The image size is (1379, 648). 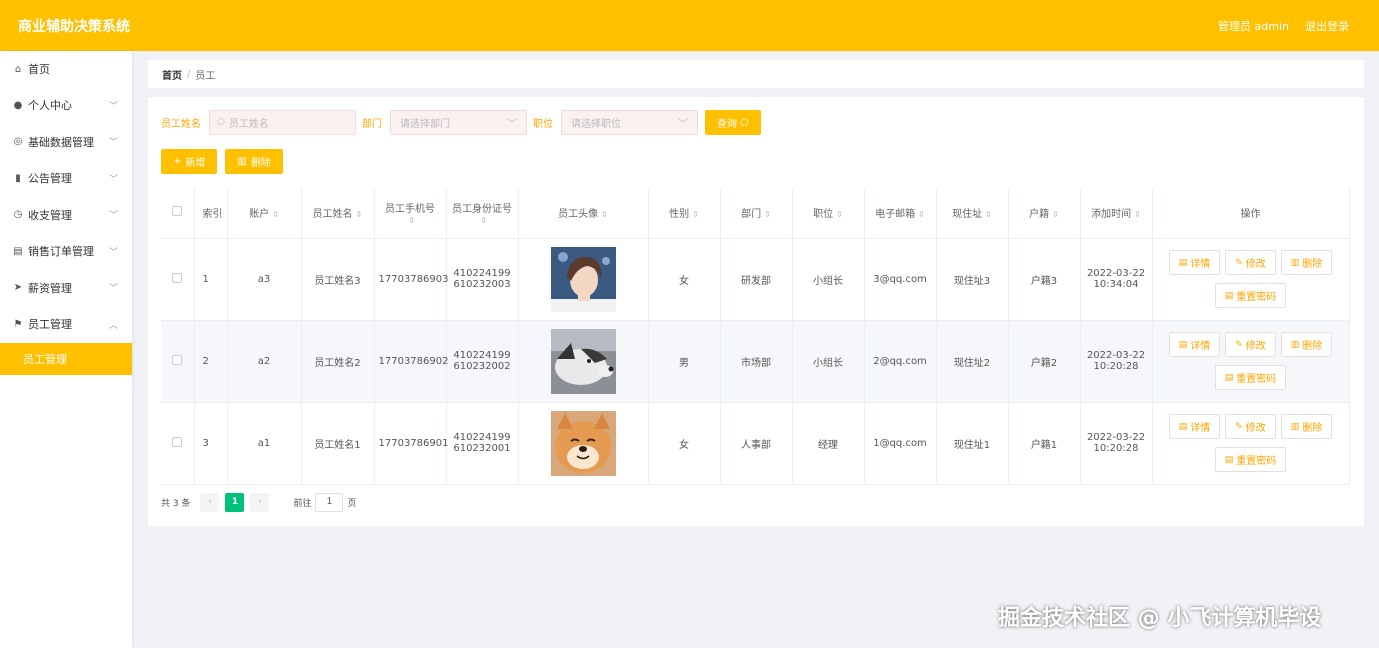 What do you see at coordinates (482, 209) in the screenshot?
I see `header-idcard-label: 员工身份证号` at bounding box center [482, 209].